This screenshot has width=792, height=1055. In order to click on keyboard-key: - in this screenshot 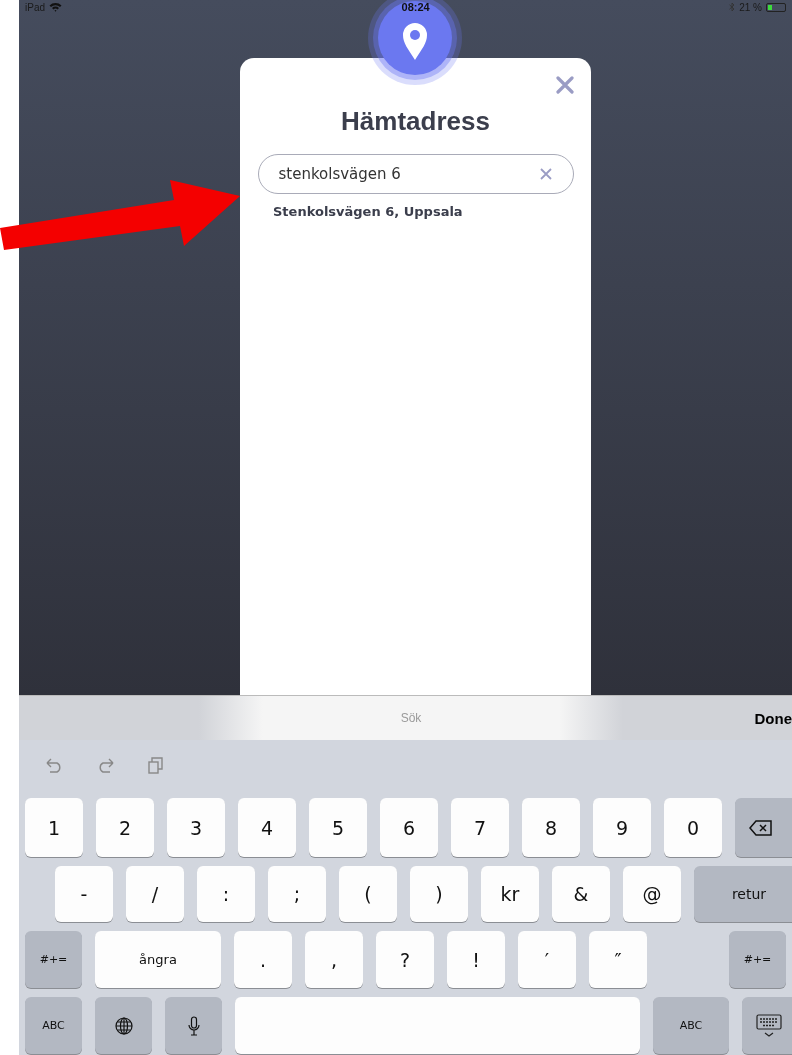, I will do `click(84, 894)`.